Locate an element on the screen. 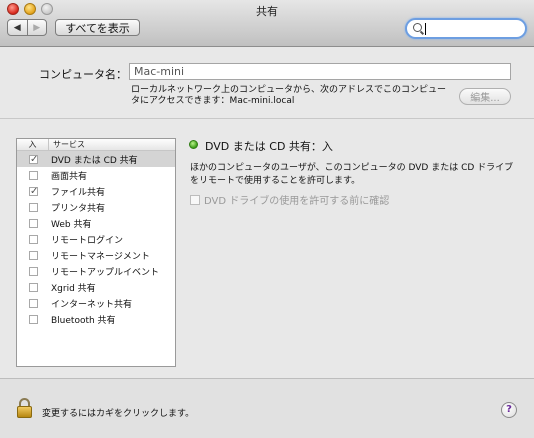 The height and width of the screenshot is (438, 534). header-on: 入 is located at coordinates (33, 144).